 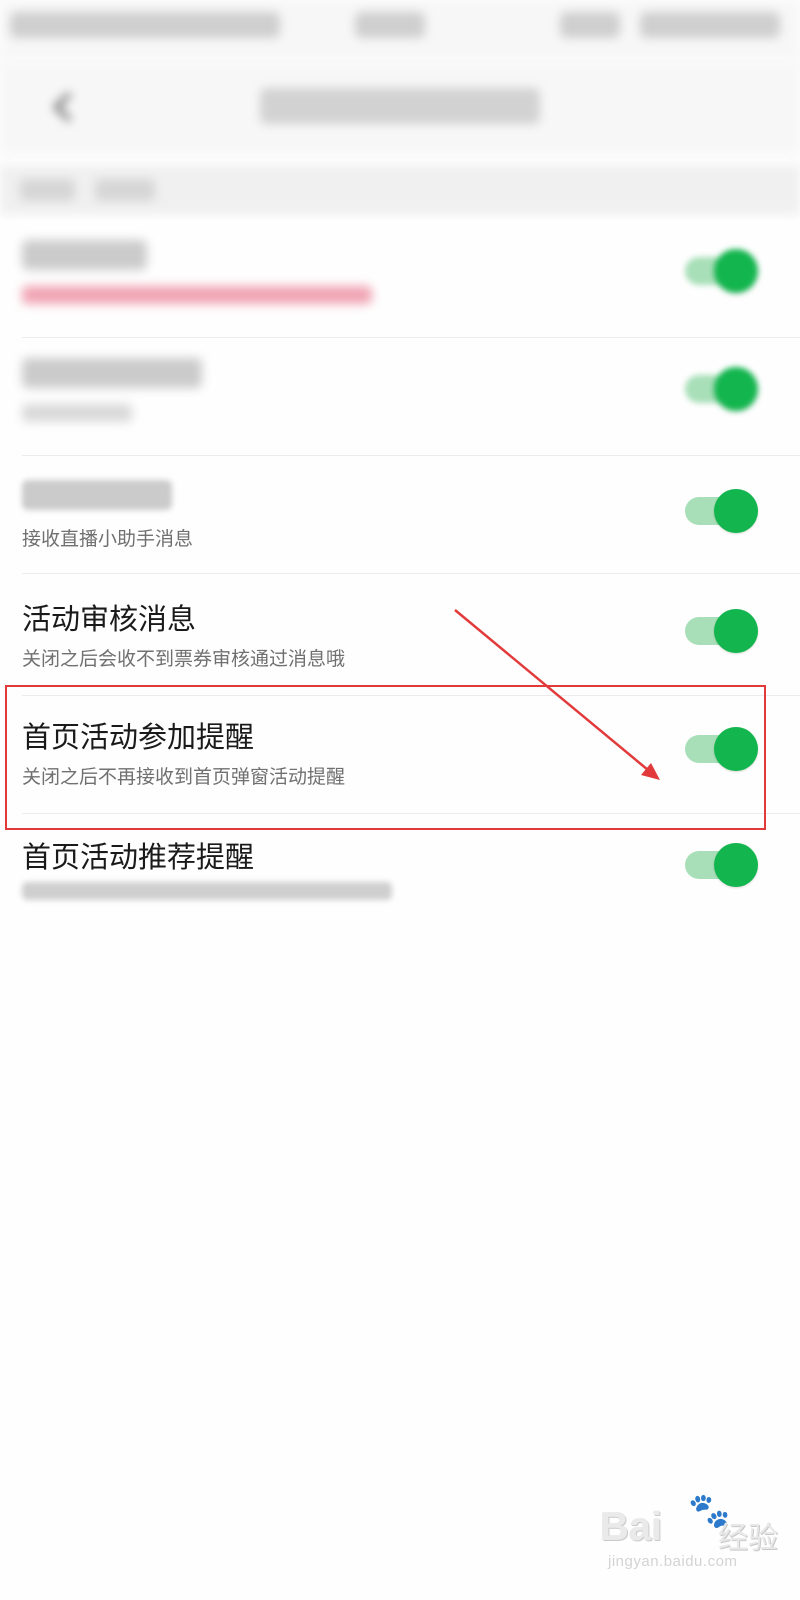 What do you see at coordinates (400, 515) in the screenshot?
I see `setting-row-live-assistant: 接收直播小助手消息` at bounding box center [400, 515].